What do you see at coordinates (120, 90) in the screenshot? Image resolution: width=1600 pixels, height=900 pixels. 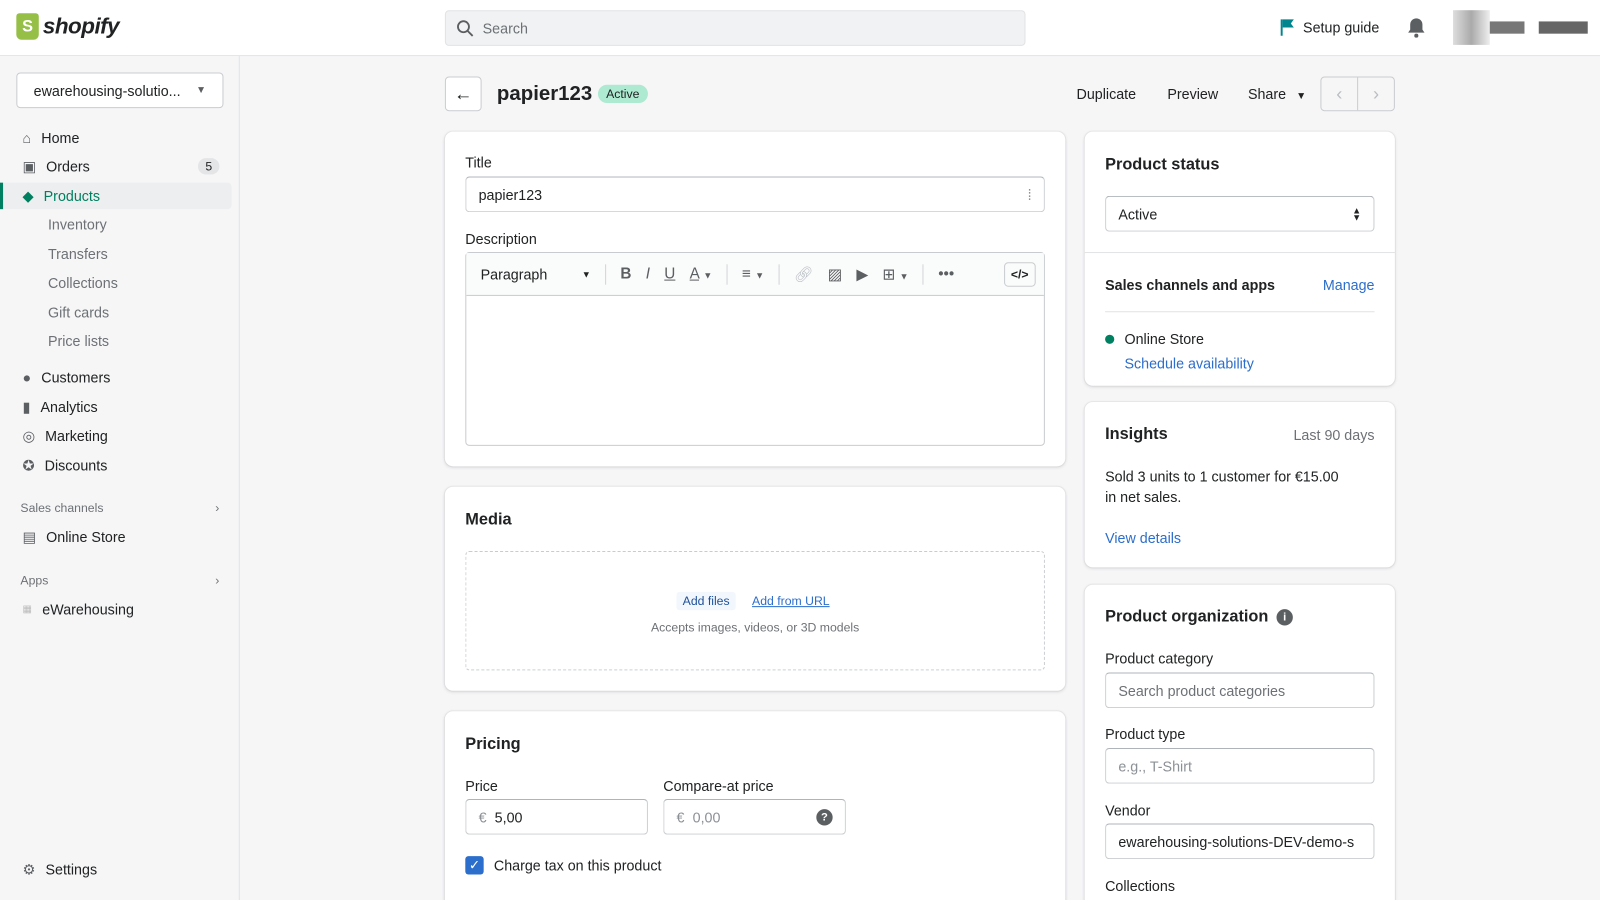 I see `store-selector: ewarehousing-solutio... ▼` at bounding box center [120, 90].